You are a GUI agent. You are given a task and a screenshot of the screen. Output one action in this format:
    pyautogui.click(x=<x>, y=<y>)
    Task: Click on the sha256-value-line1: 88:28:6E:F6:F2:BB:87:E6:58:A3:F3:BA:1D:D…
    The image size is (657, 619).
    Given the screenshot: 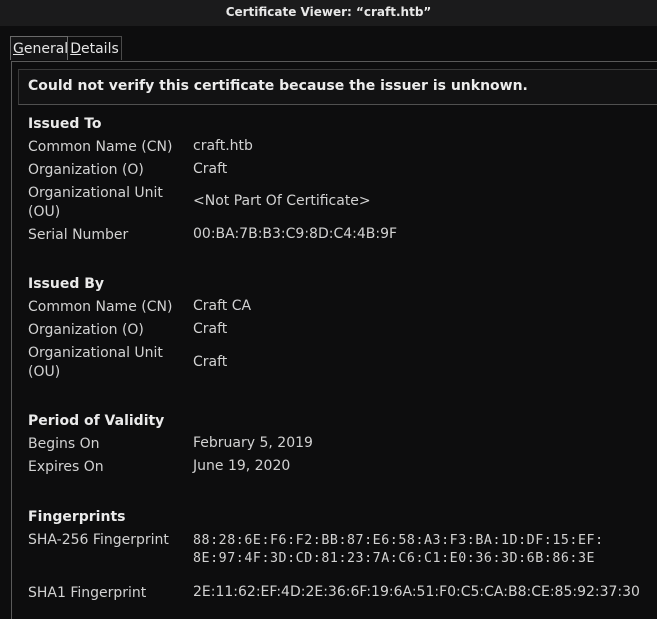 What is the action you would take?
    pyautogui.click(x=398, y=540)
    